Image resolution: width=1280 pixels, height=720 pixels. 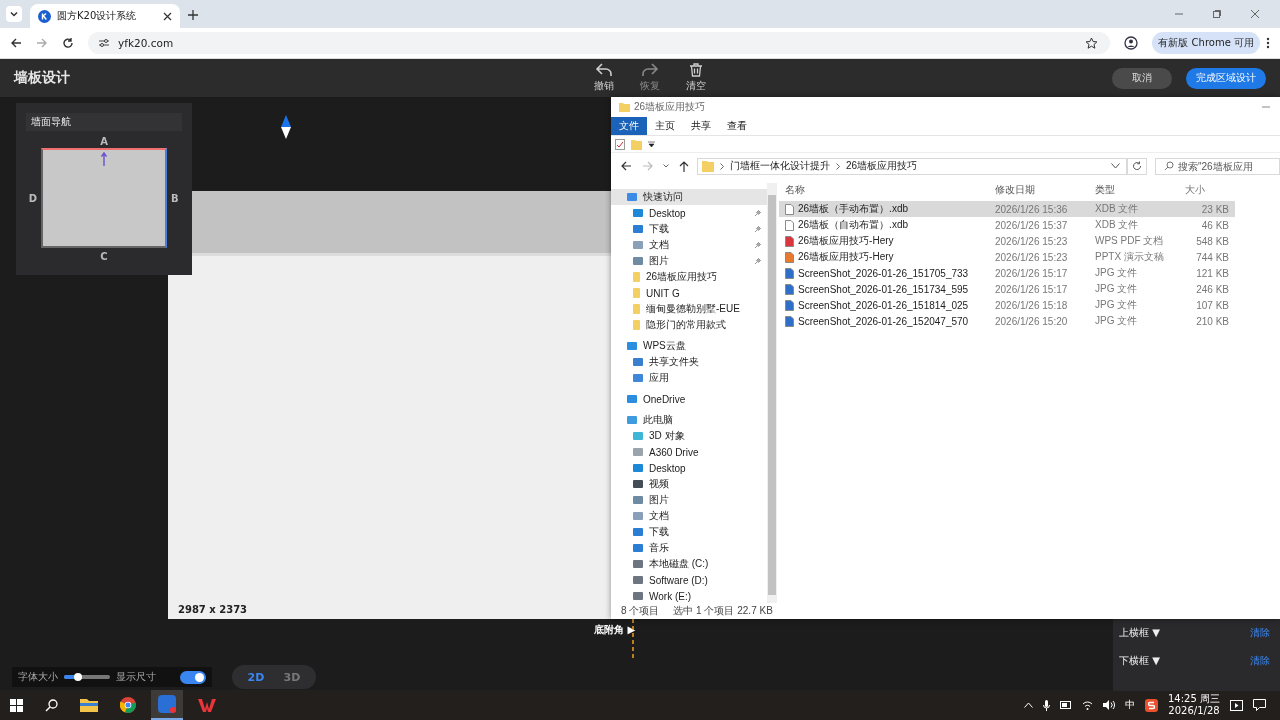 What do you see at coordinates (68, 43) in the screenshot?
I see `reload-icon` at bounding box center [68, 43].